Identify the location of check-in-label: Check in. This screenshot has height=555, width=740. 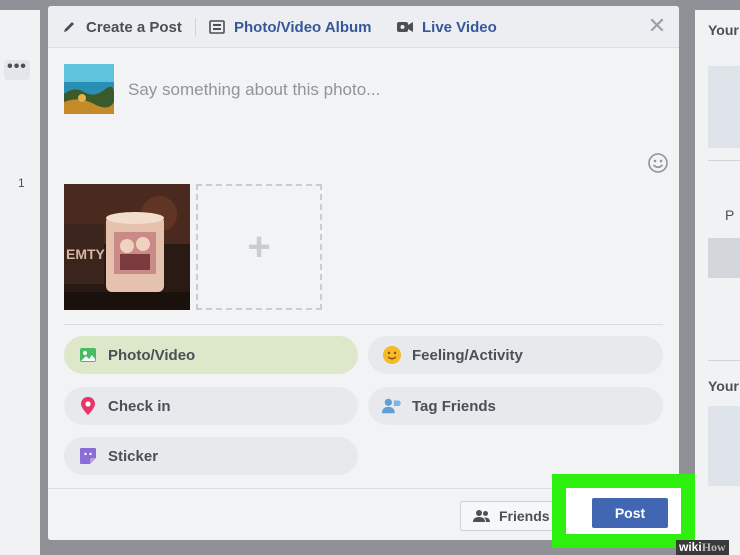
(139, 406).